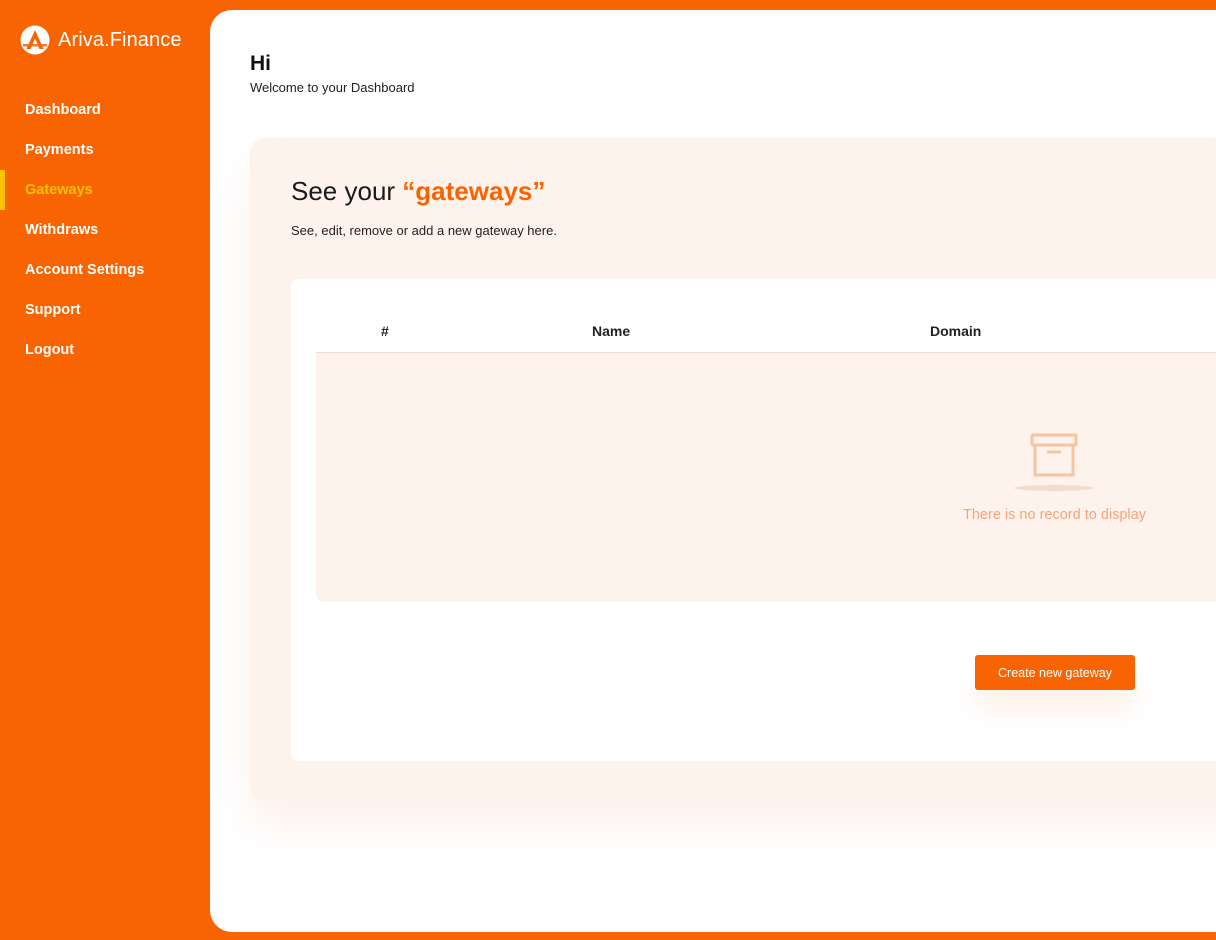  Describe the element at coordinates (332, 87) in the screenshot. I see `welcome-text: Welcome to your Dashboard` at that location.